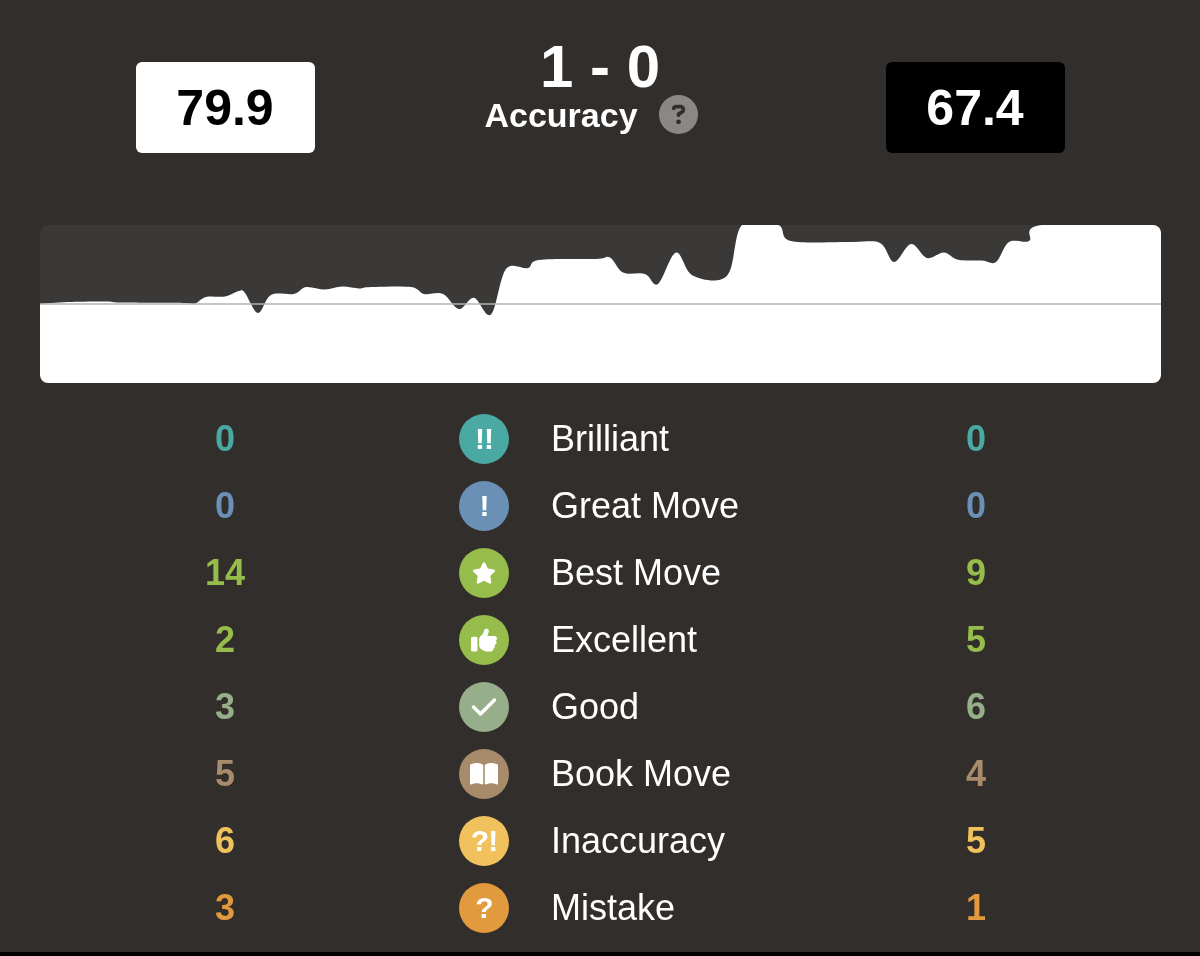 This screenshot has height=956, width=1200. I want to click on classification-label: Mistake, so click(613, 907).